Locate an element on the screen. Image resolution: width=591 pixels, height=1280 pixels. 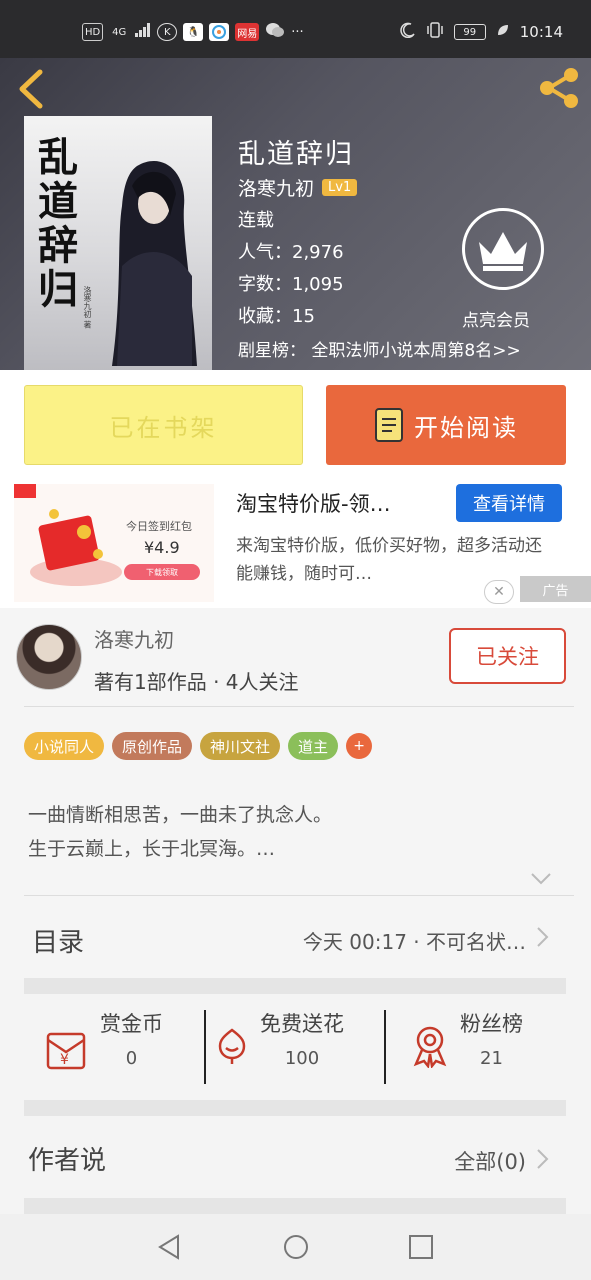
fans-ranking-item: 粉丝榜 21 is located at coordinates (466, 1038).